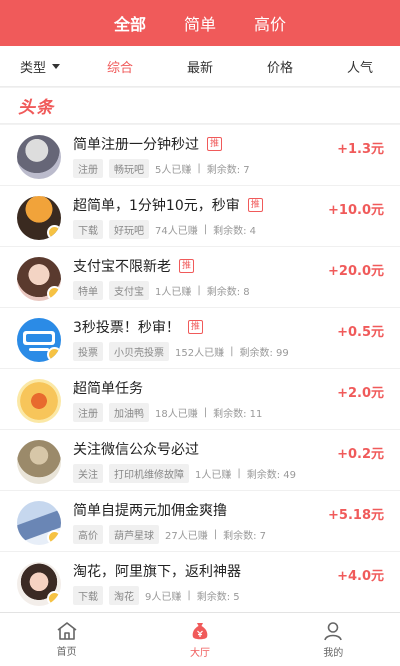 The height and width of the screenshot is (666, 400). I want to click on task-meta: 特单 支付宝 1人已赚 | 剩余数: 8, so click(161, 290).